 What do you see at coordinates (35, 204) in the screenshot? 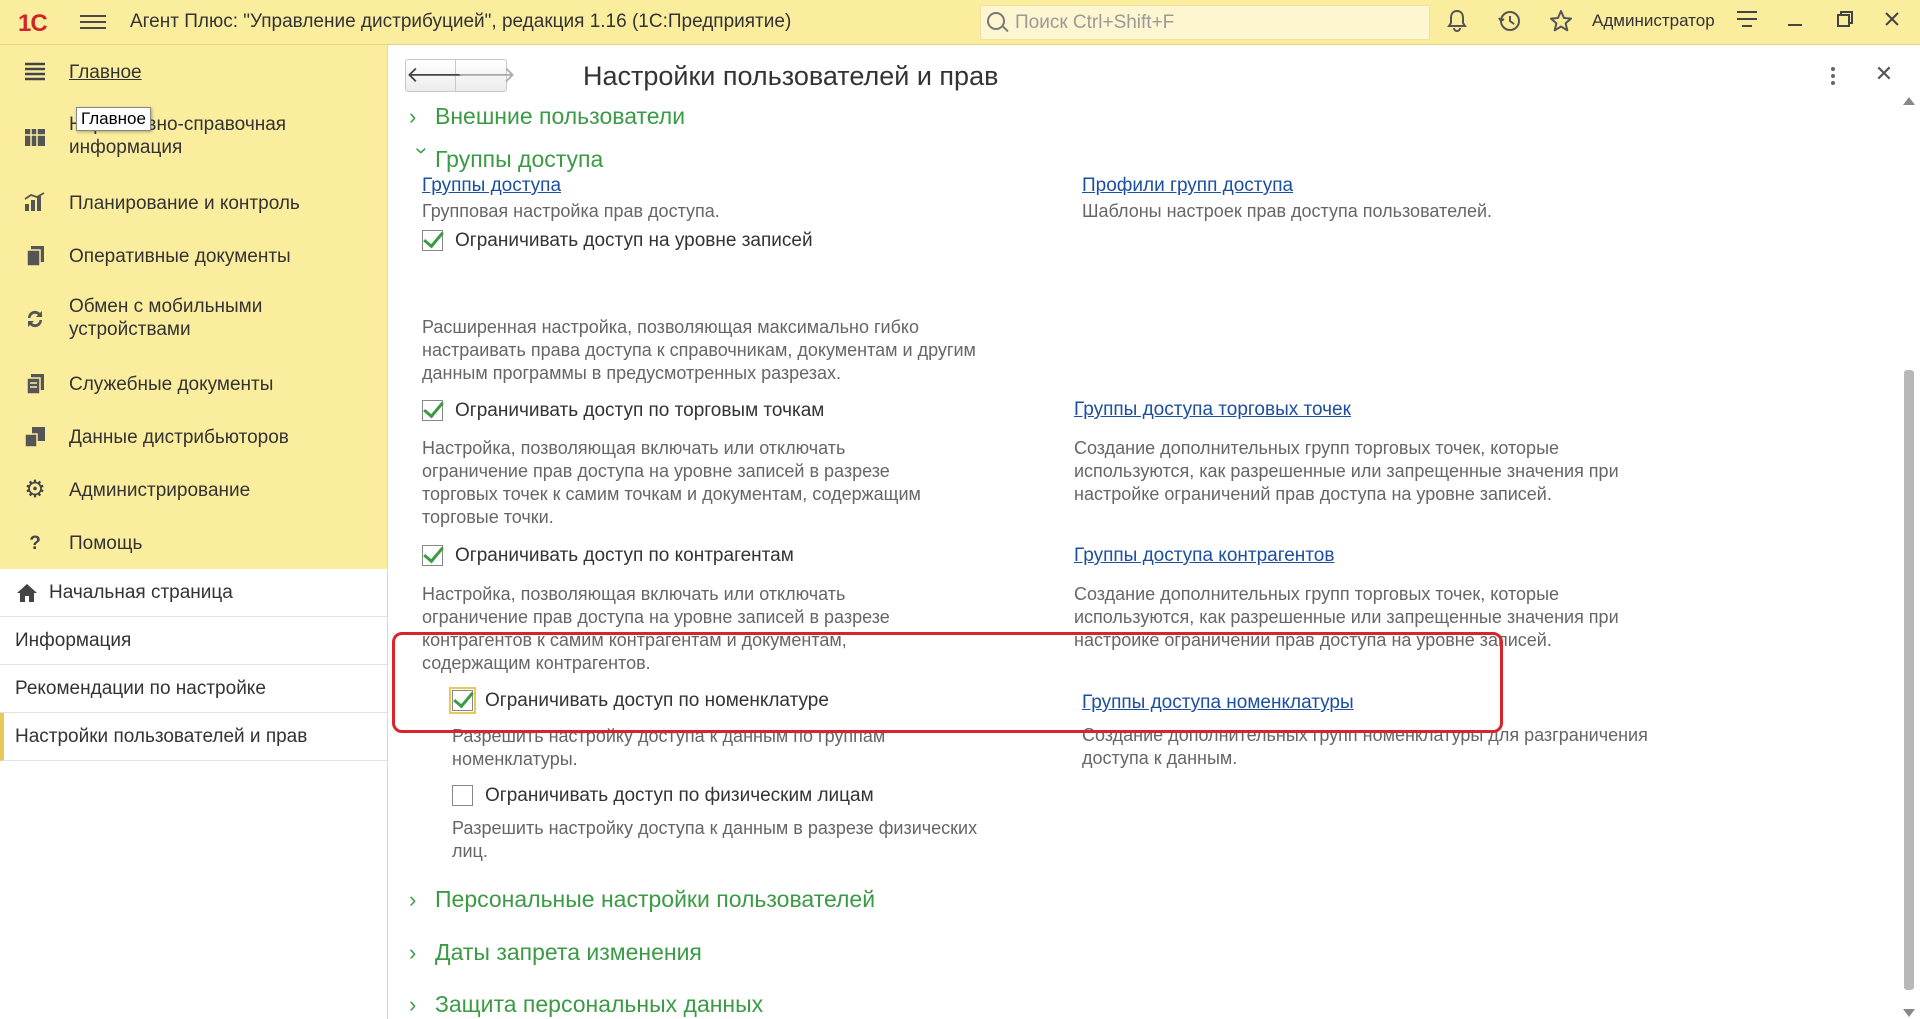
I see `chart-icon` at bounding box center [35, 204].